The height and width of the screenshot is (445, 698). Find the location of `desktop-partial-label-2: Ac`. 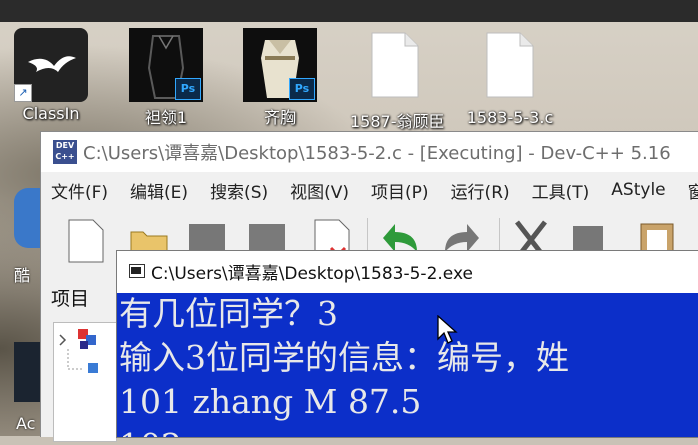

desktop-partial-label-2: Ac is located at coordinates (26, 423).